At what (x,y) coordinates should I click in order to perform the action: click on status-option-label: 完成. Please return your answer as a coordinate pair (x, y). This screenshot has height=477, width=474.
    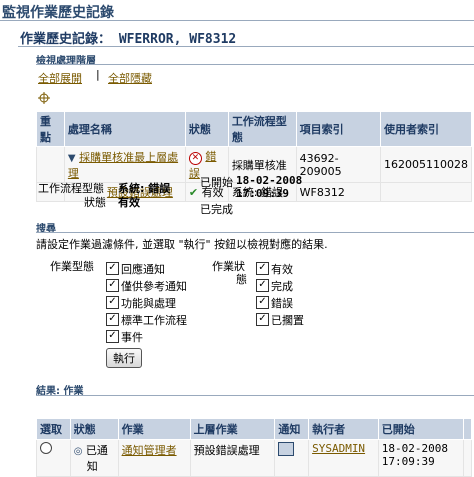
    Looking at the image, I should click on (282, 286).